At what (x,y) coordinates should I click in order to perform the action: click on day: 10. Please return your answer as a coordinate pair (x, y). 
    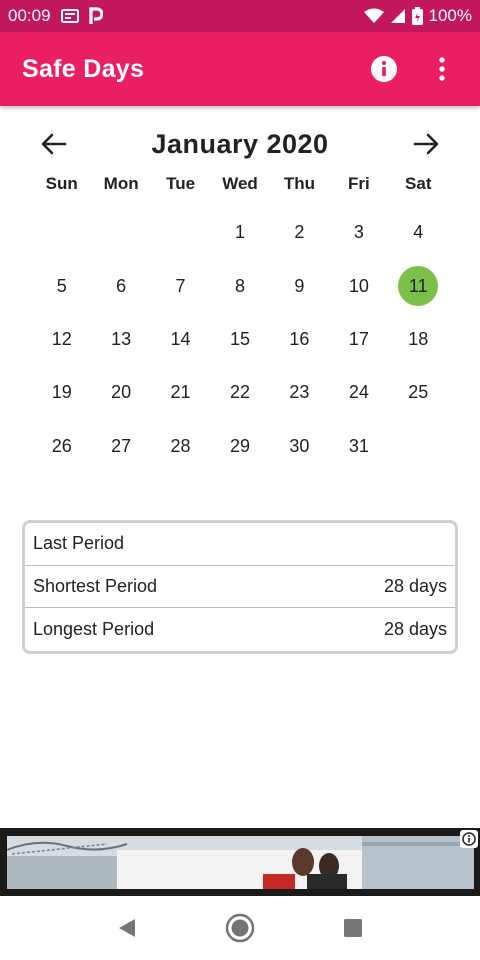
    Looking at the image, I should click on (359, 286).